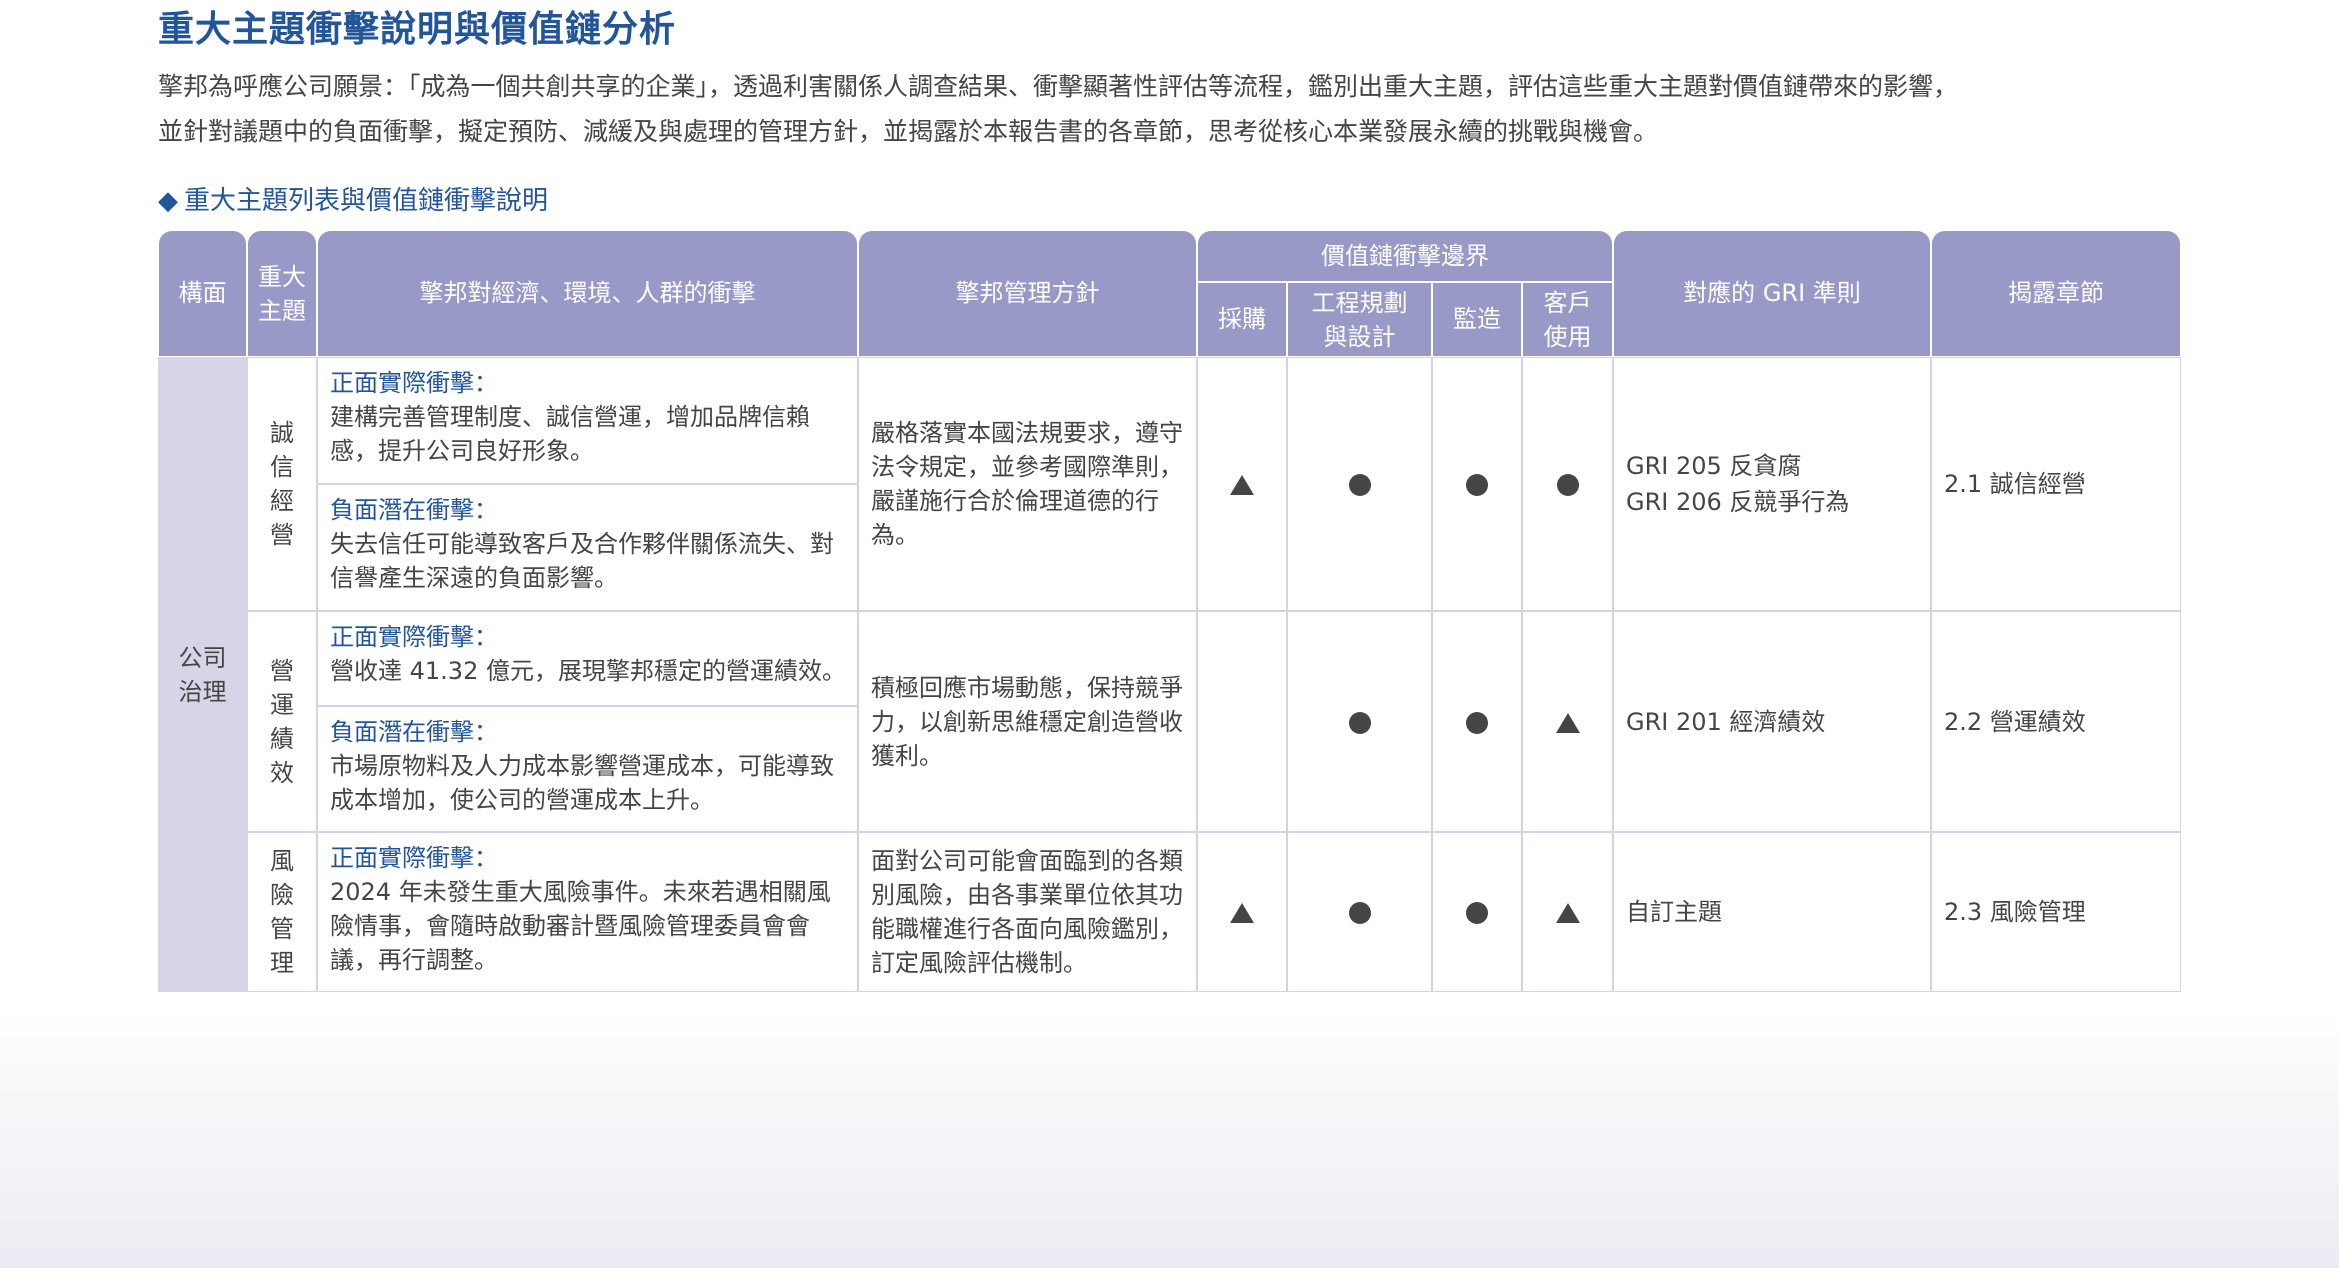  What do you see at coordinates (2056, 293) in the screenshot?
I see `header-disclosure: 揭露章節` at bounding box center [2056, 293].